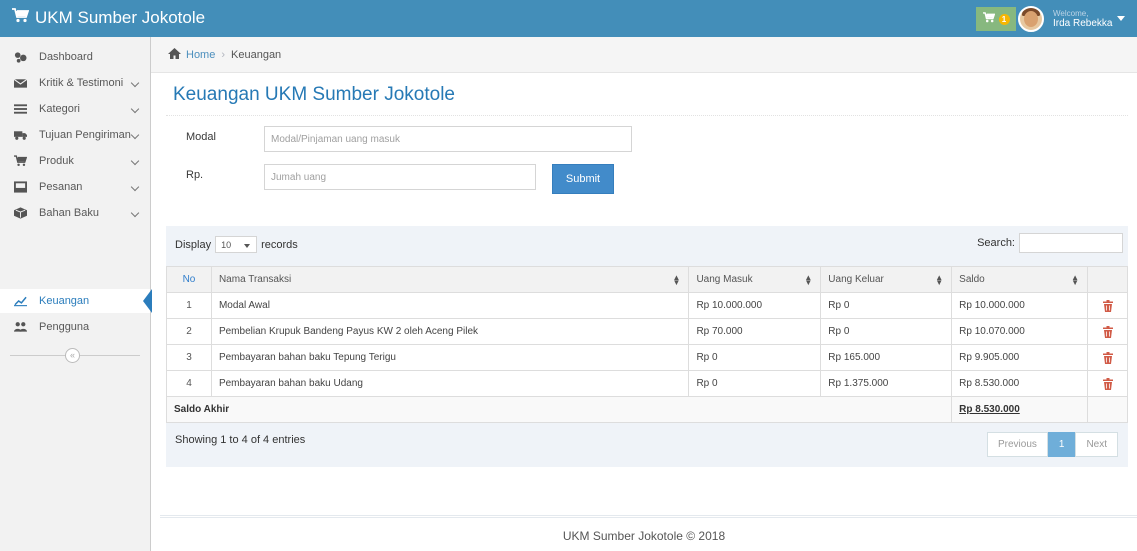 This screenshot has width=1137, height=551. Describe the element at coordinates (886, 305) in the screenshot. I see `cell-uang-keluar: Rp 0` at that location.